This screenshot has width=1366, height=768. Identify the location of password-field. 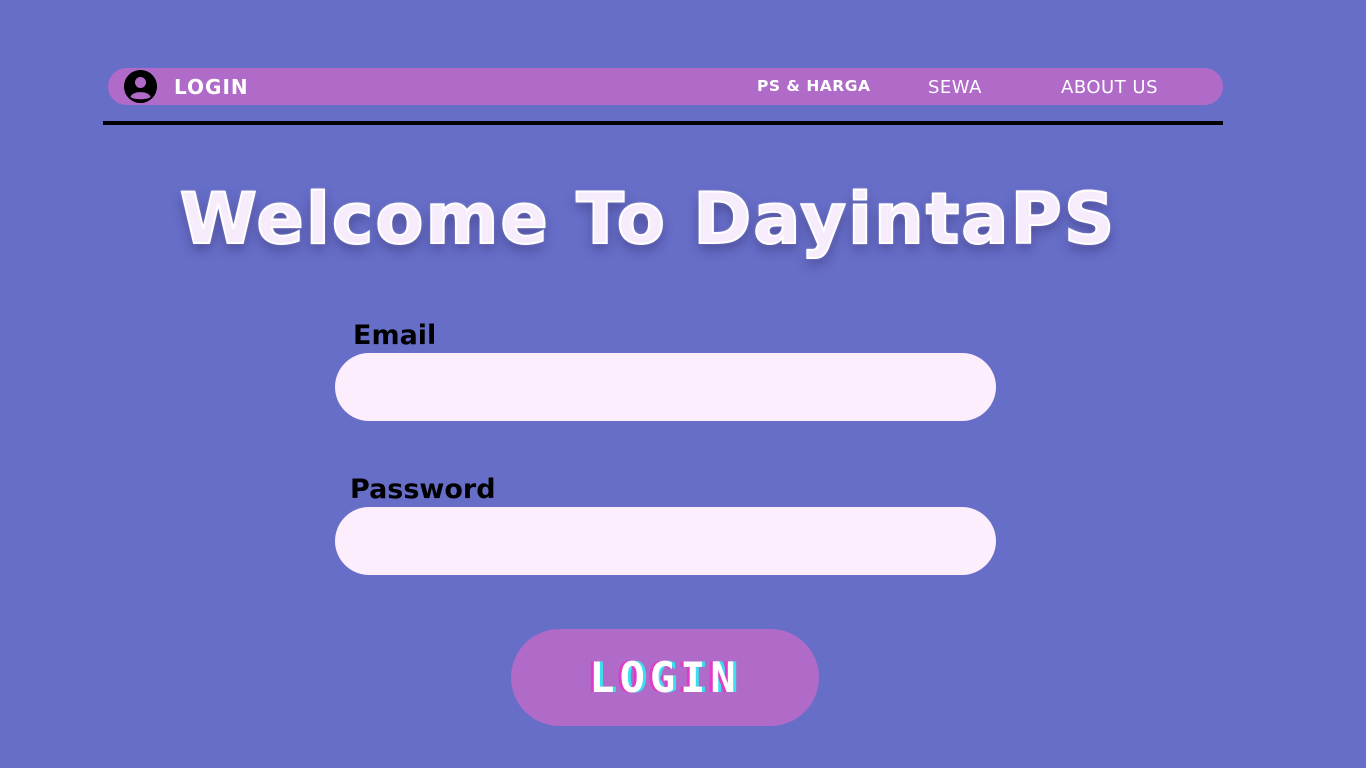
(665, 541).